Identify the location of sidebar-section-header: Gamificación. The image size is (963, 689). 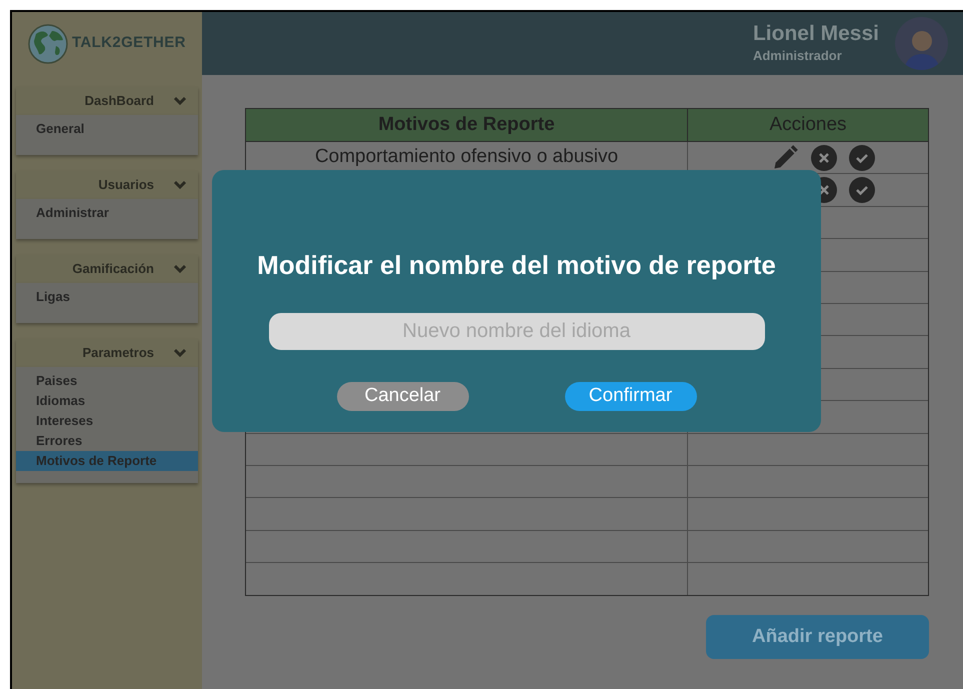
(107, 269).